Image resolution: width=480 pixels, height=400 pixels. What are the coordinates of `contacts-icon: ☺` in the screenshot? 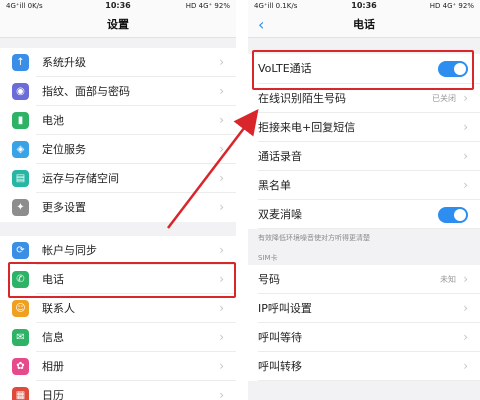 It's located at (20, 308).